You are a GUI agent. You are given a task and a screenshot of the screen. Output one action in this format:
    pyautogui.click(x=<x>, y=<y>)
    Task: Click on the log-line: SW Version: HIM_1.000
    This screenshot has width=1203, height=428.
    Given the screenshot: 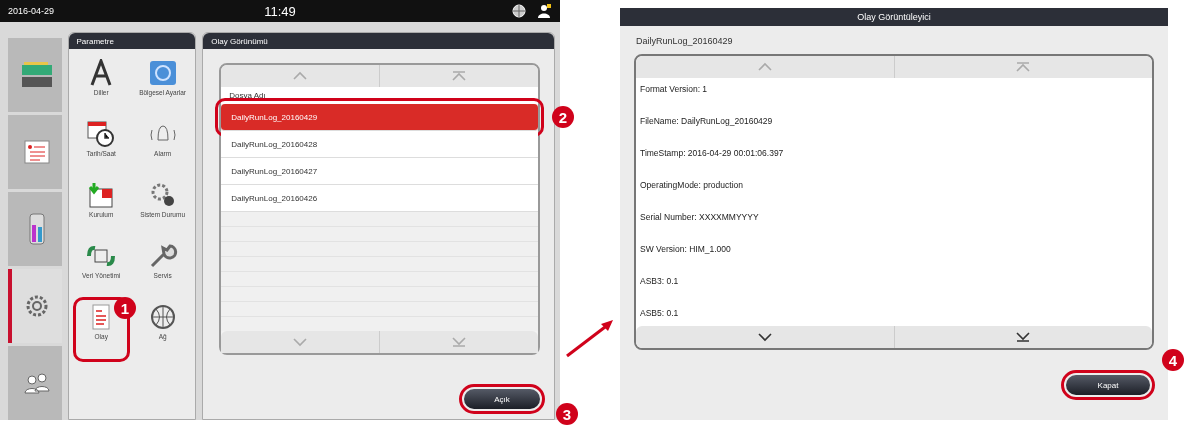 What is the action you would take?
    pyautogui.click(x=686, y=249)
    